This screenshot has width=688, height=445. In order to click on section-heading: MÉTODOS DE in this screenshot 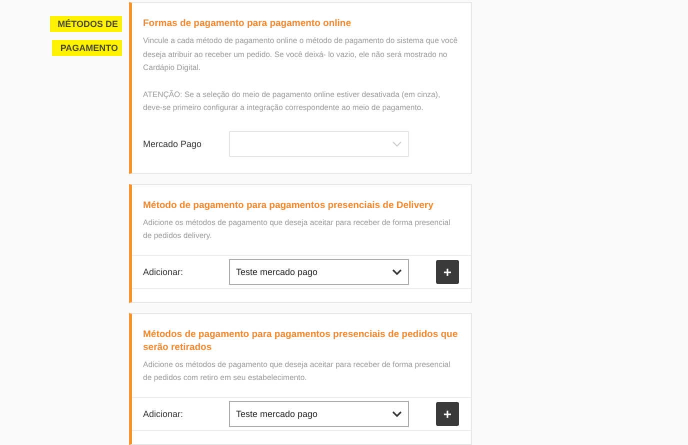, I will do `click(86, 24)`.